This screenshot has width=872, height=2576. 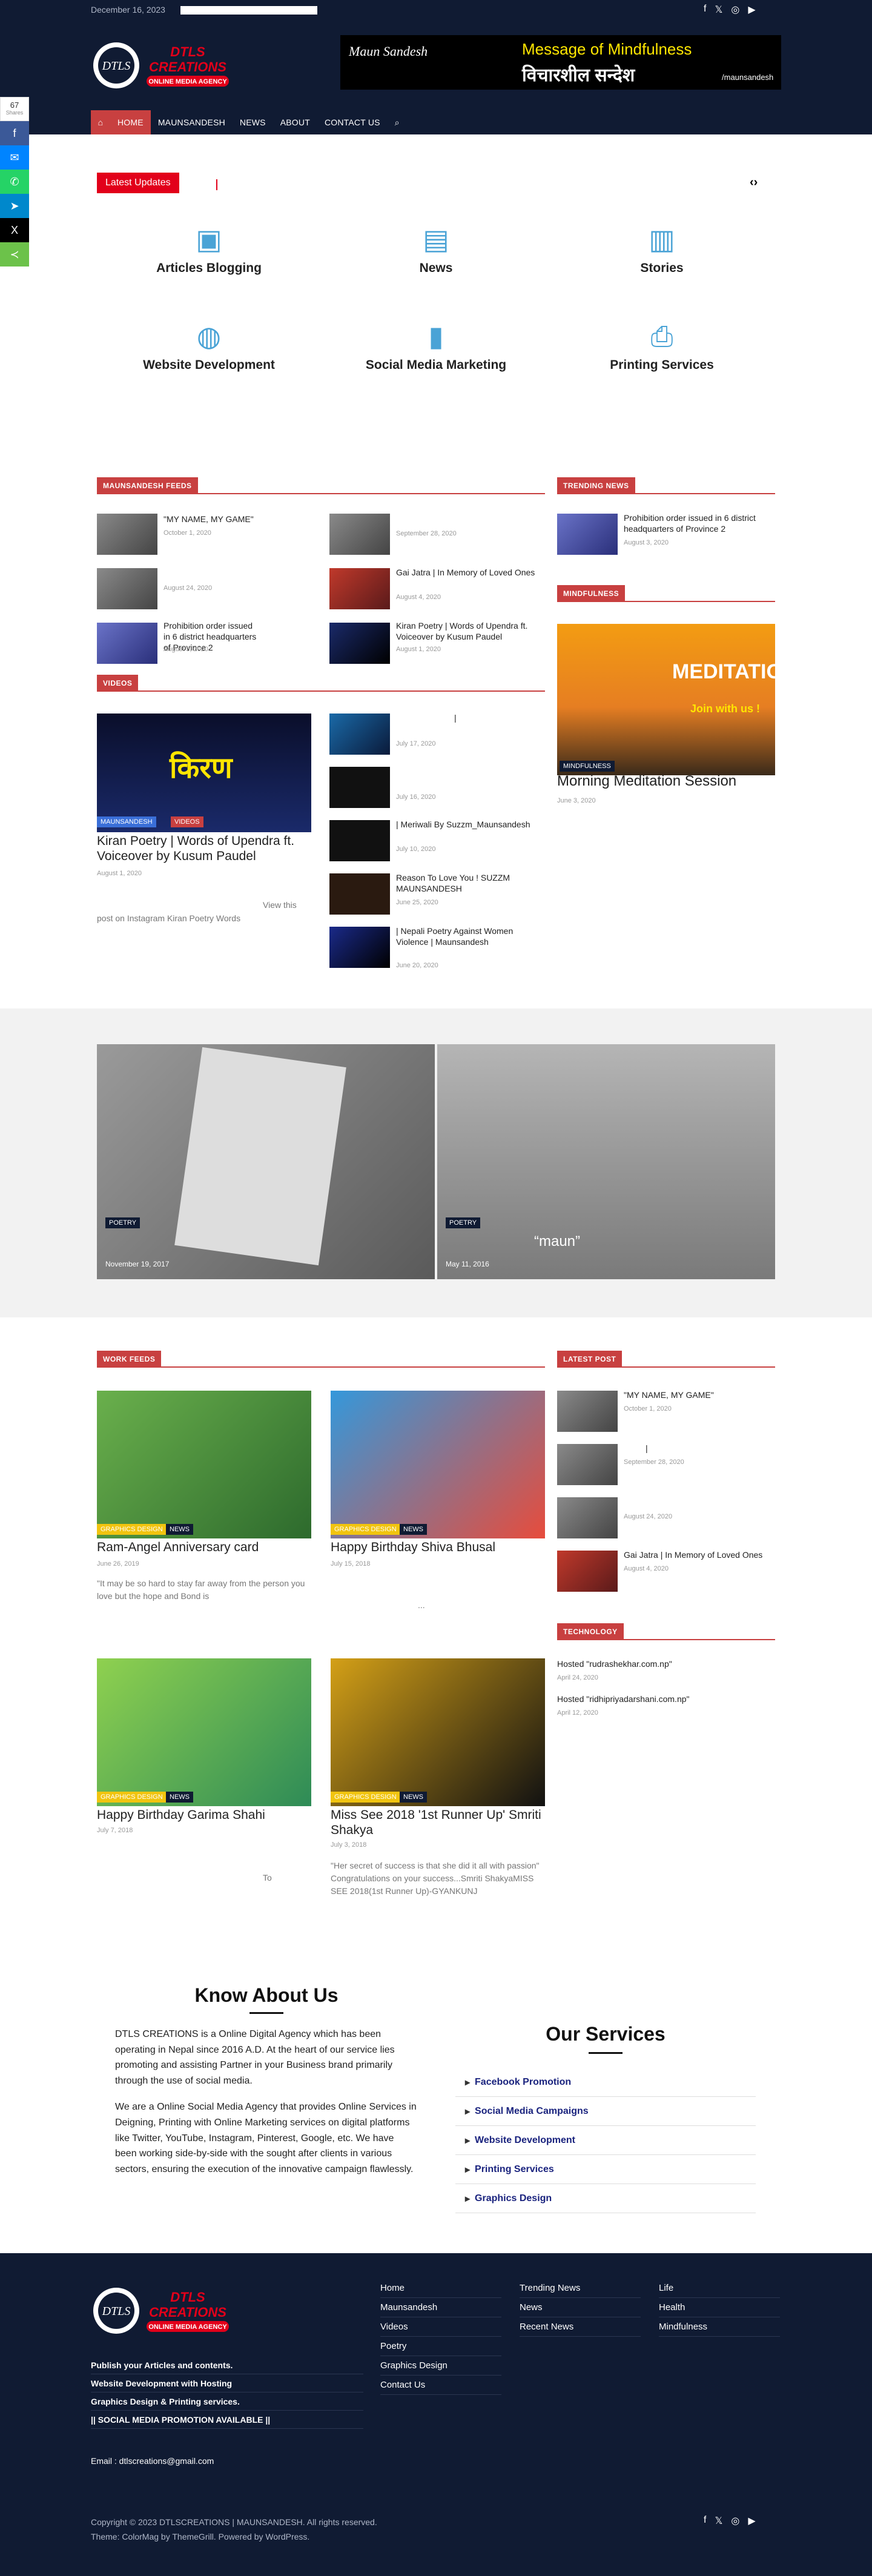 What do you see at coordinates (719, 2327) in the screenshot?
I see `footer-link: Mindfulness` at bounding box center [719, 2327].